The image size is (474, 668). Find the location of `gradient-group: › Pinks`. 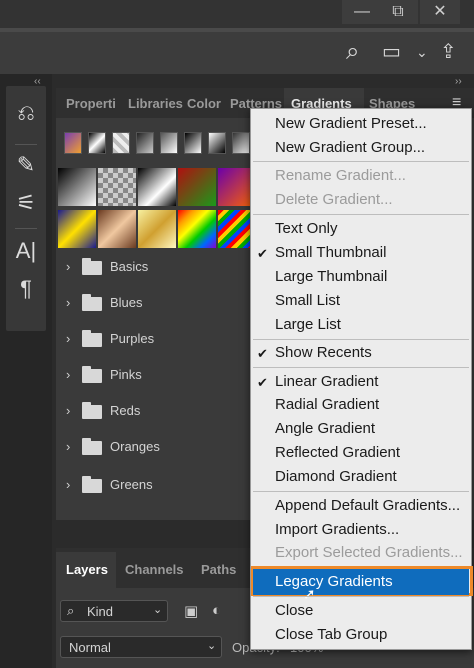

gradient-group: › Pinks is located at coordinates (156, 376).